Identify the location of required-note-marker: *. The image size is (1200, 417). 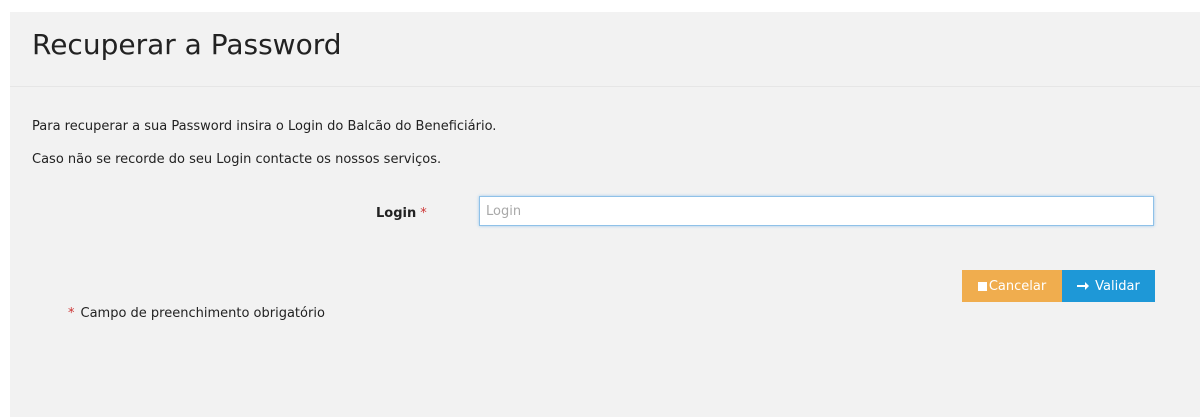
(71, 313).